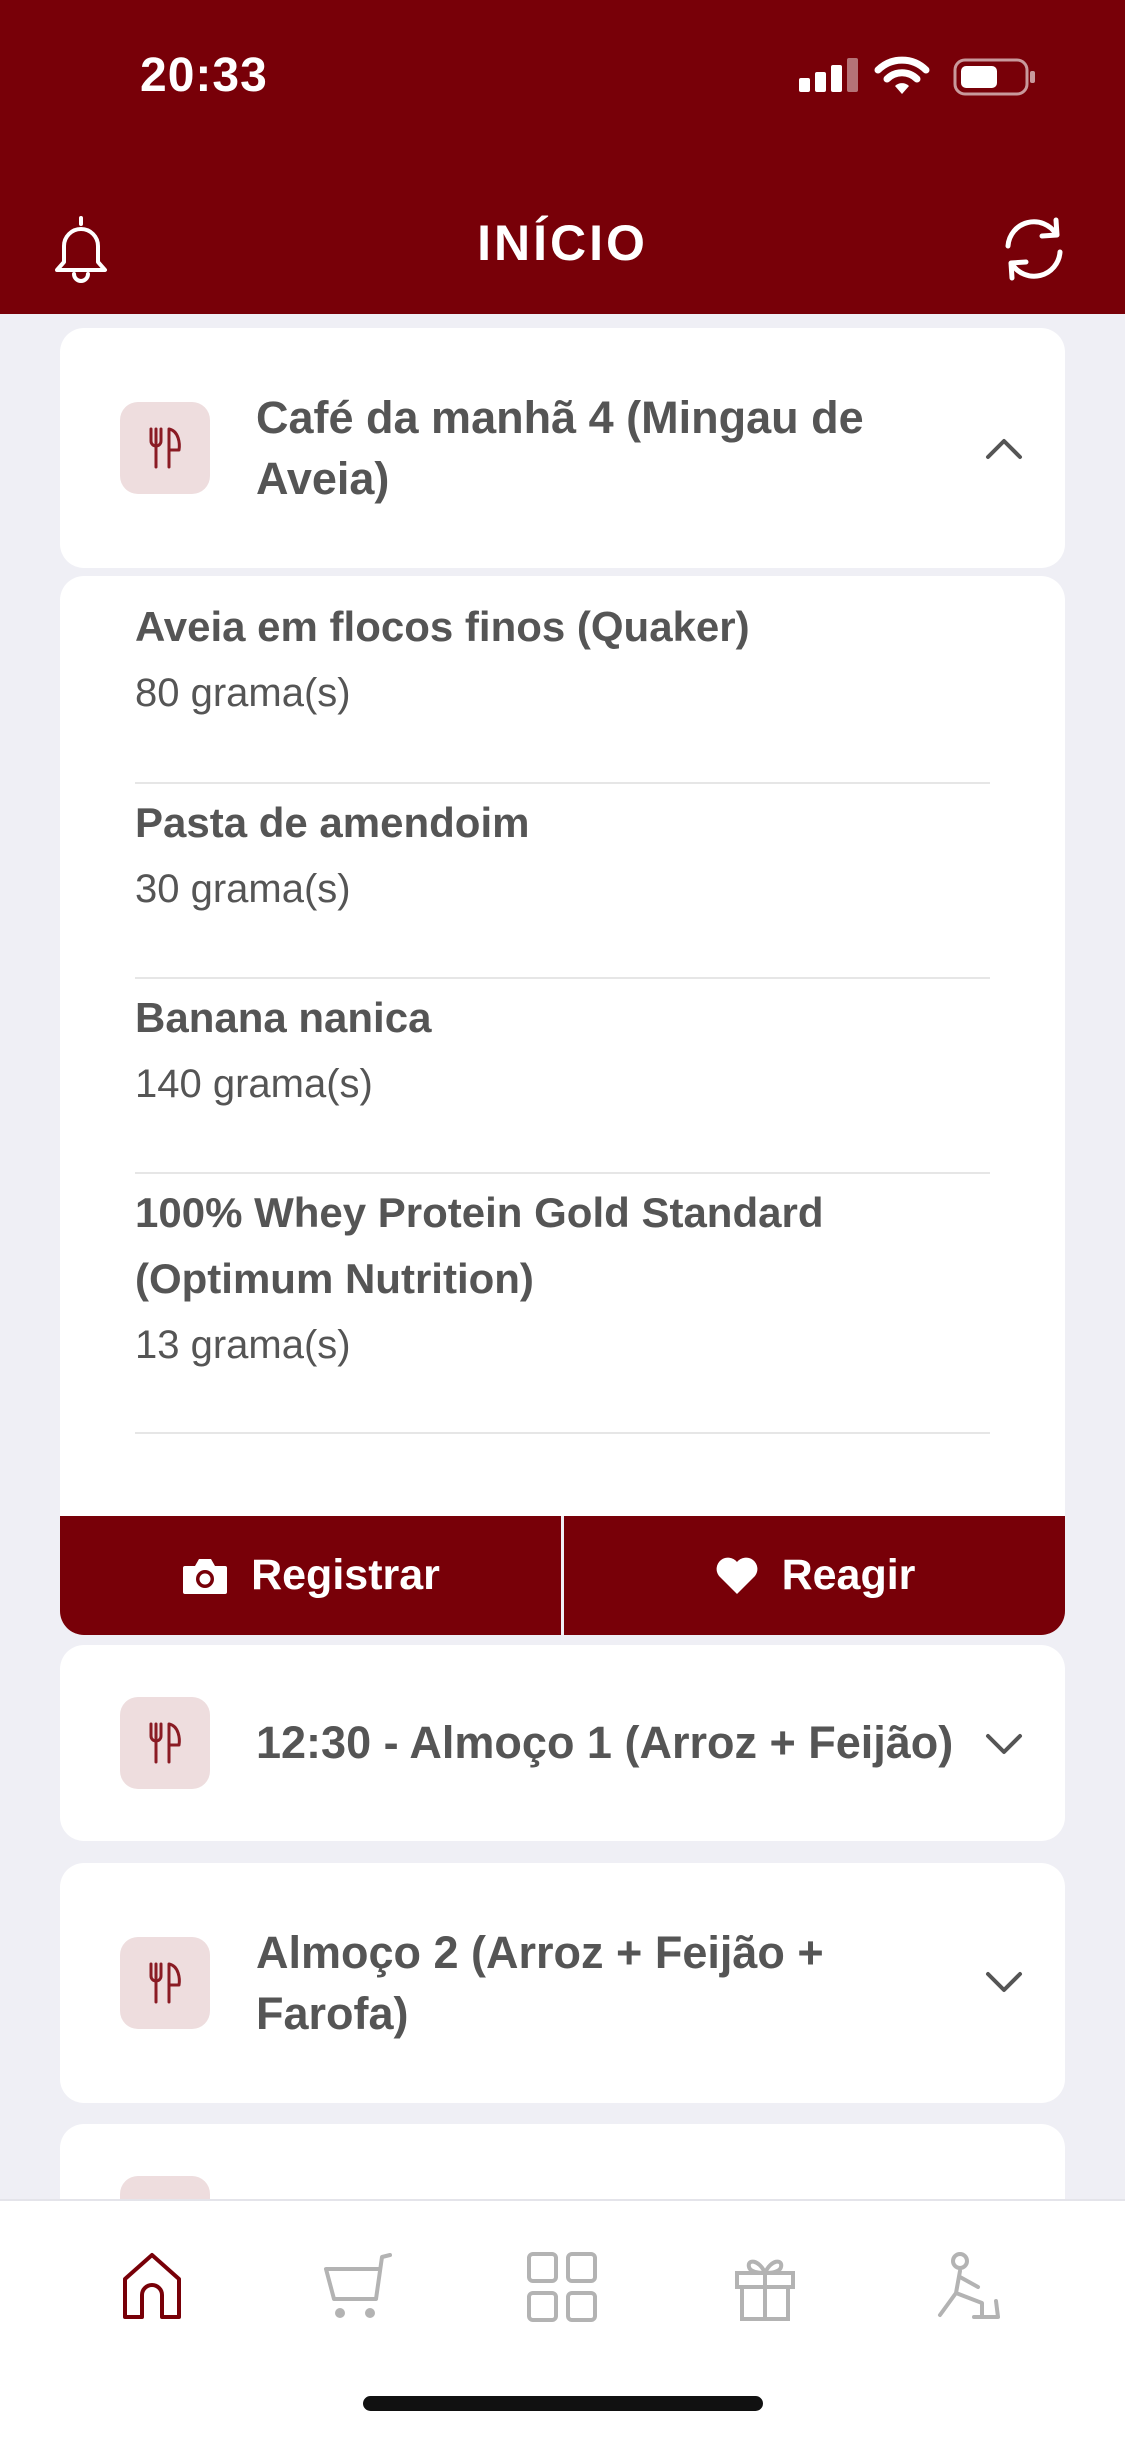 This screenshot has height=2438, width=1125. Describe the element at coordinates (243, 1345) in the screenshot. I see `food-quantity: 13 grama(s)` at that location.